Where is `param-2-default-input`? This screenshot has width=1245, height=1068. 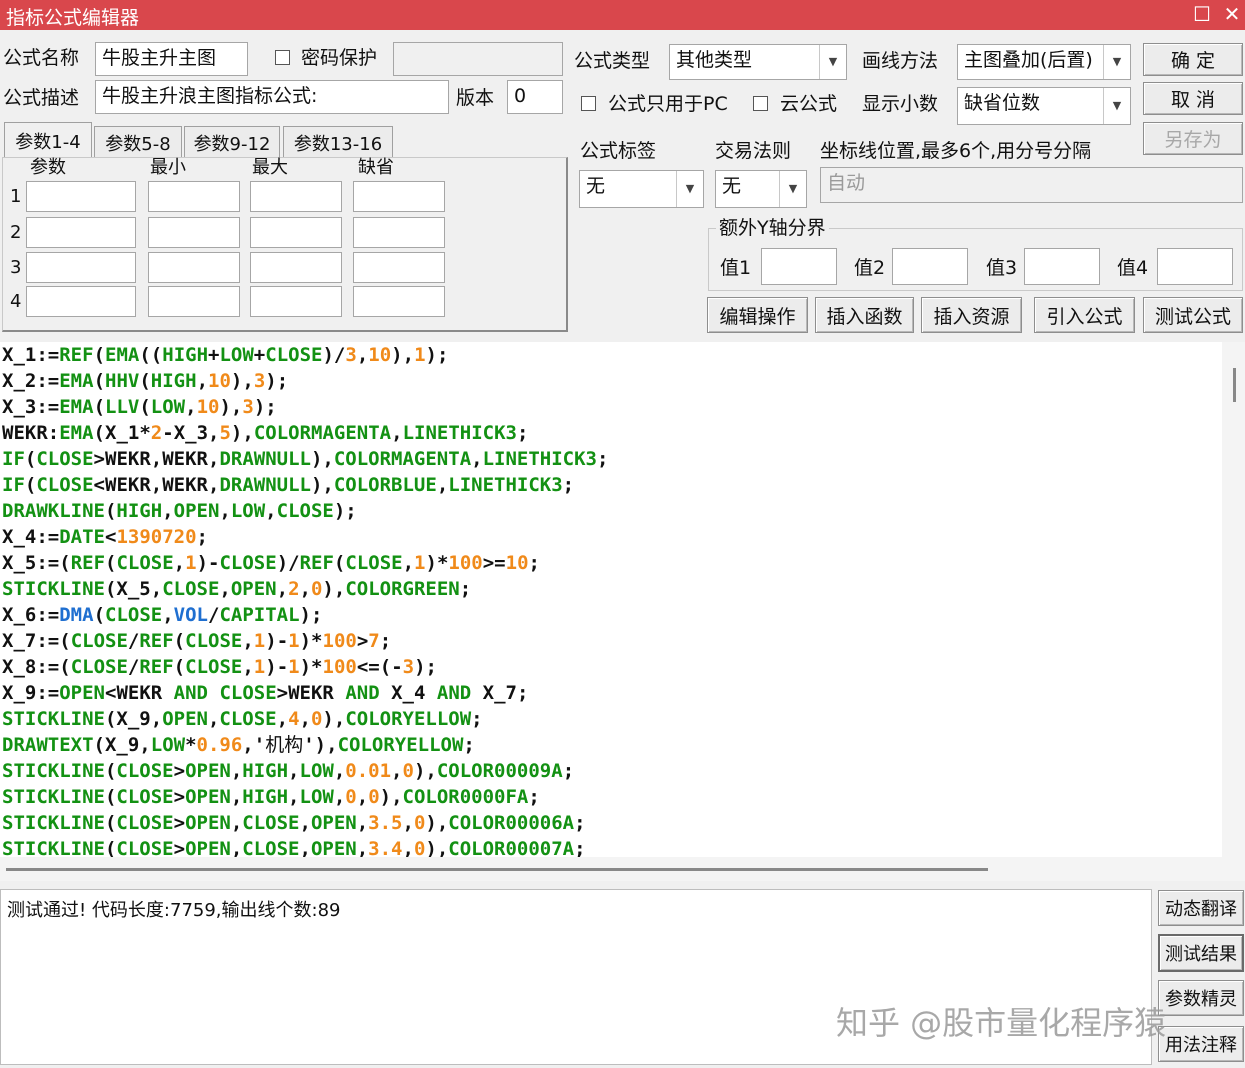
param-2-default-input is located at coordinates (399, 232).